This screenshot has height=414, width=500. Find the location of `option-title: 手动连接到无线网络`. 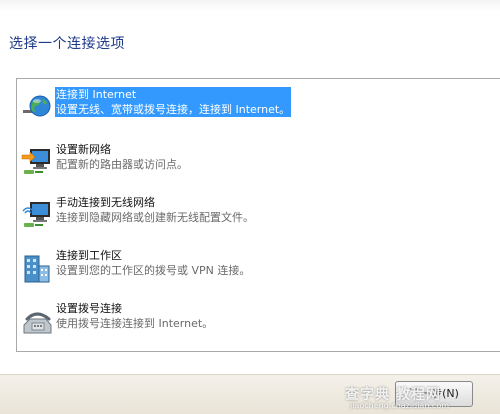

option-title: 手动连接到无线网络 is located at coordinates (105, 202).